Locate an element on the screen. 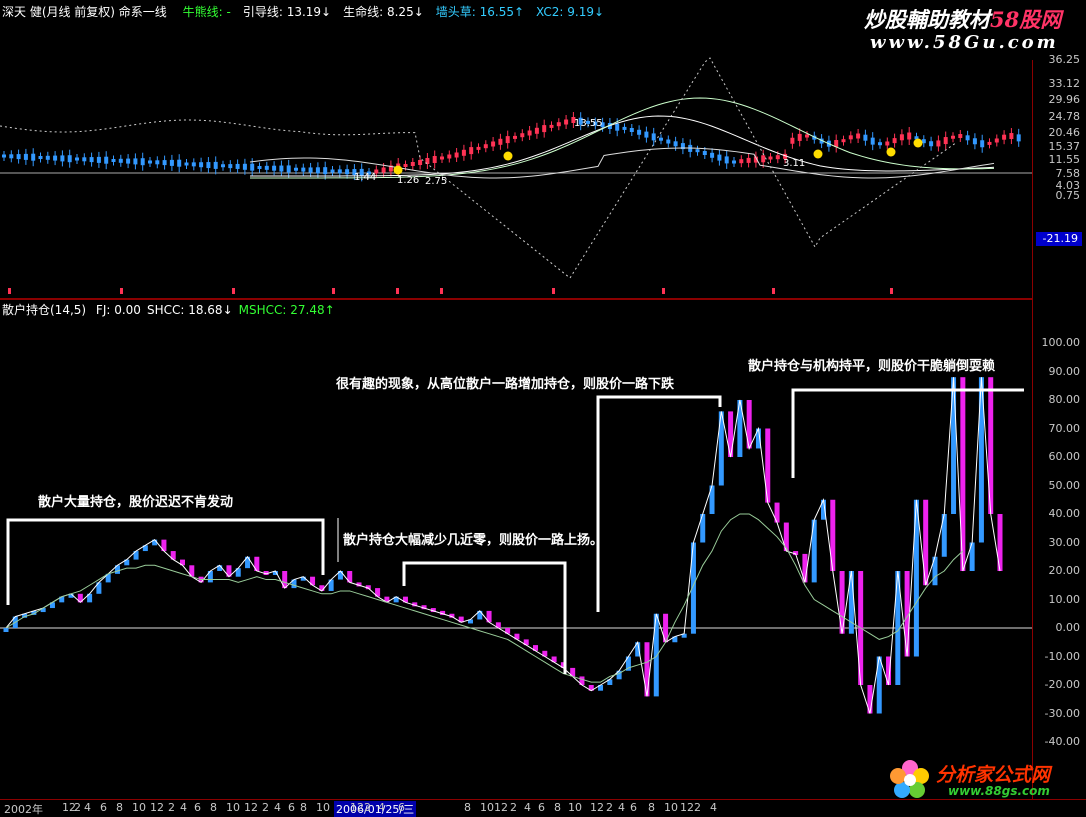  price-y-tick: 15.37 is located at coordinates (1064, 146).